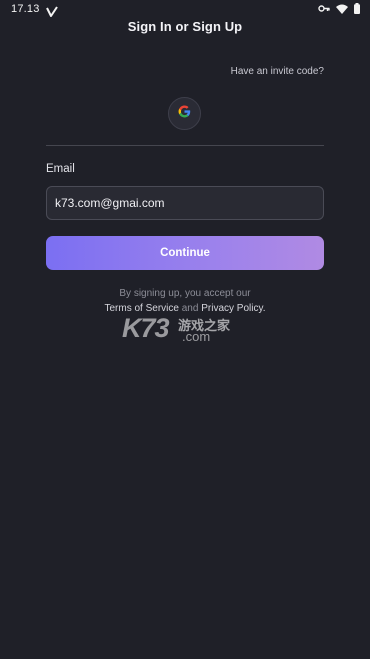 Image resolution: width=370 pixels, height=659 pixels. Describe the element at coordinates (277, 71) in the screenshot. I see `invite-code-link: Have an invite code?` at that location.